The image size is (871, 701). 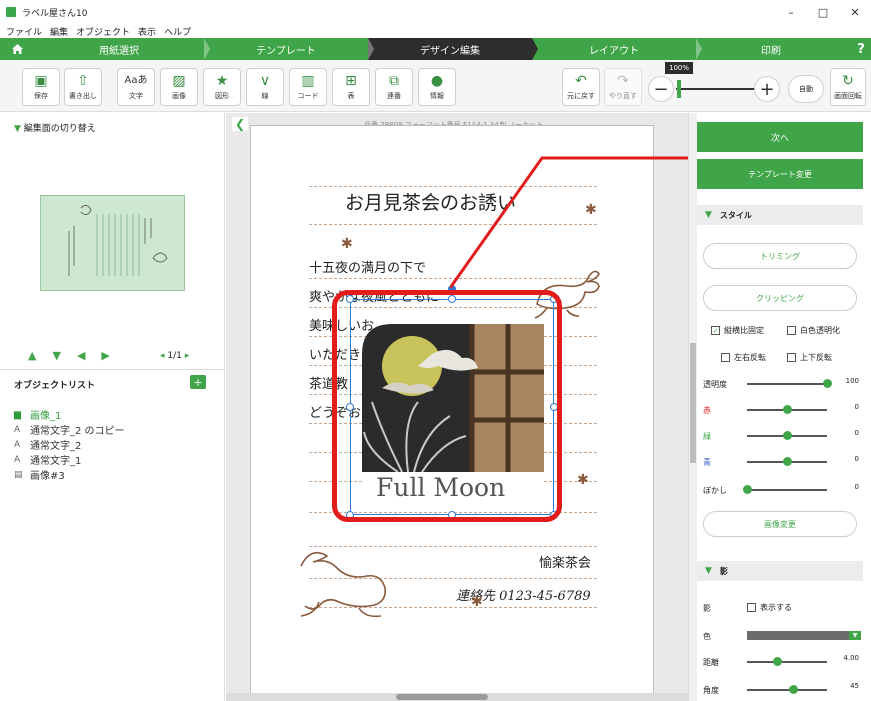 I want to click on chevron-down-icon: ▼, so click(x=855, y=635).